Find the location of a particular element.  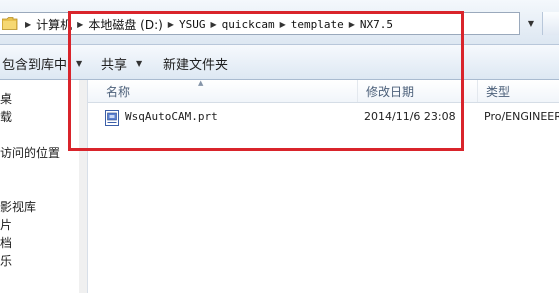

include-in-library-button: 包含到库中 ▼ is located at coordinates (42, 64).